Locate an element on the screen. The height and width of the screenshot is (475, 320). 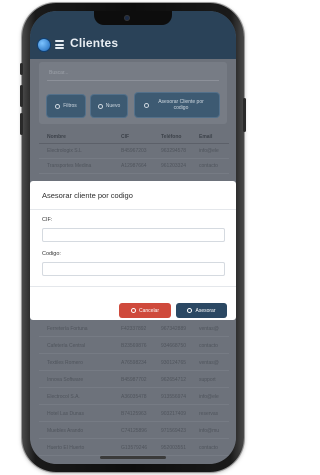
cell-cif: B74125963 is located at coordinates (134, 414).